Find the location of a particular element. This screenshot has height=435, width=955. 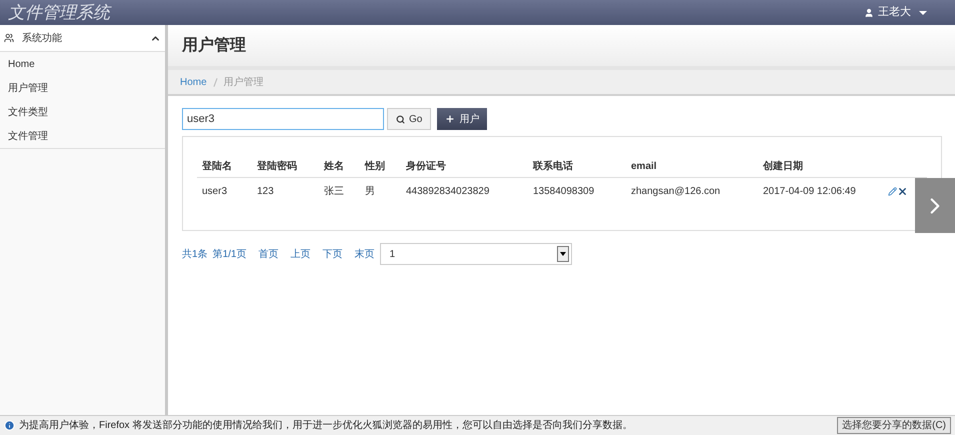

notification-message: 为提高用户体验，Firefox 将发送部分功能的使用情况给我们，用于进一步优化火狐浏览器的易用性，您可以自由选择是否向我们分享数据。 is located at coordinates (325, 425).